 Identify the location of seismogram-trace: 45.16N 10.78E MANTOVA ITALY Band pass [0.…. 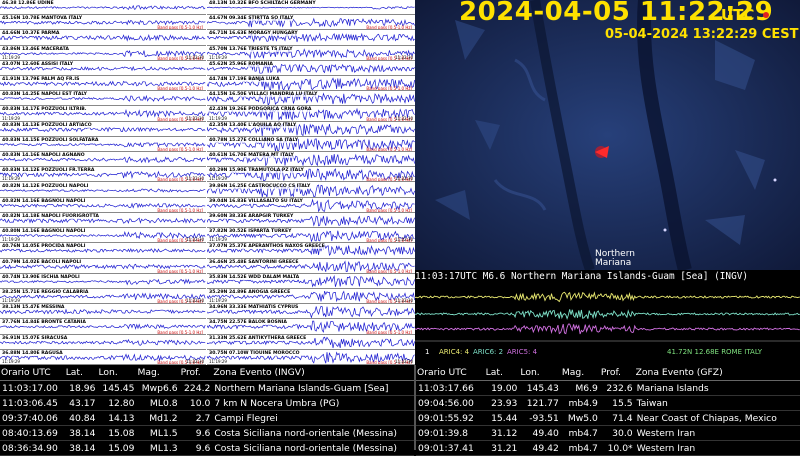
(103, 23).